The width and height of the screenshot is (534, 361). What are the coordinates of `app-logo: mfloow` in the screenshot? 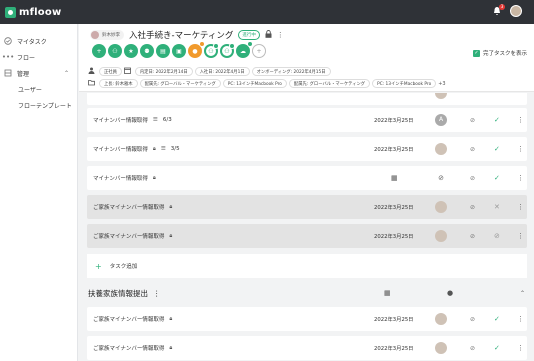 It's located at (33, 12).